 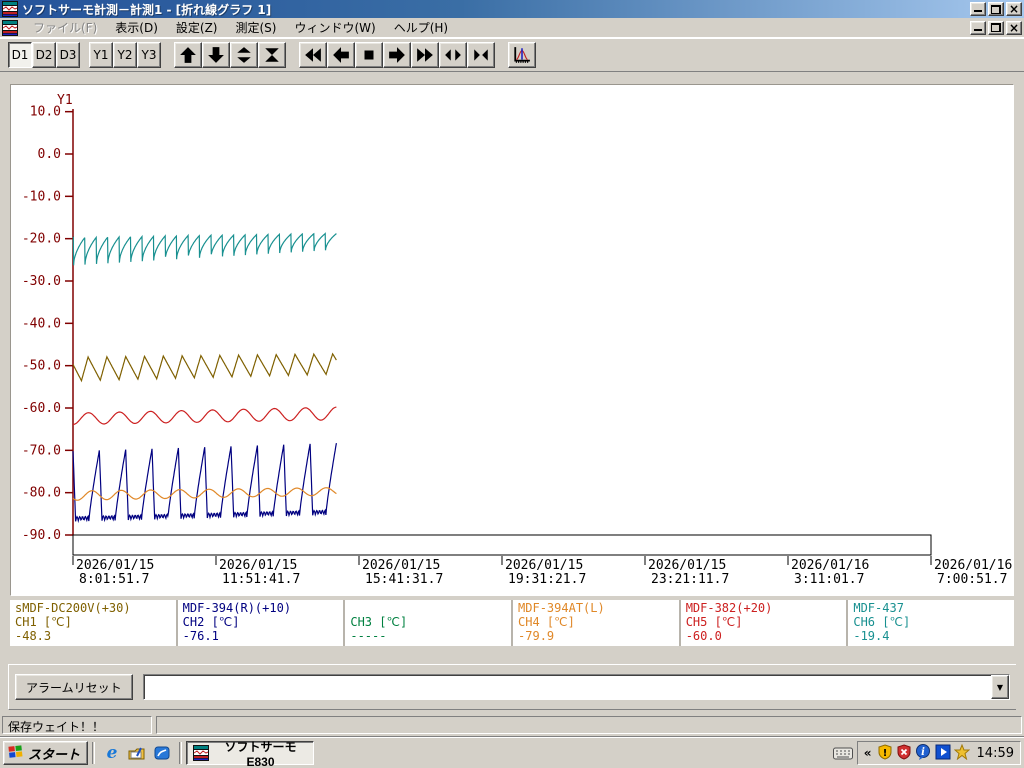 I want to click on compress-vertical-button, so click(x=272, y=54).